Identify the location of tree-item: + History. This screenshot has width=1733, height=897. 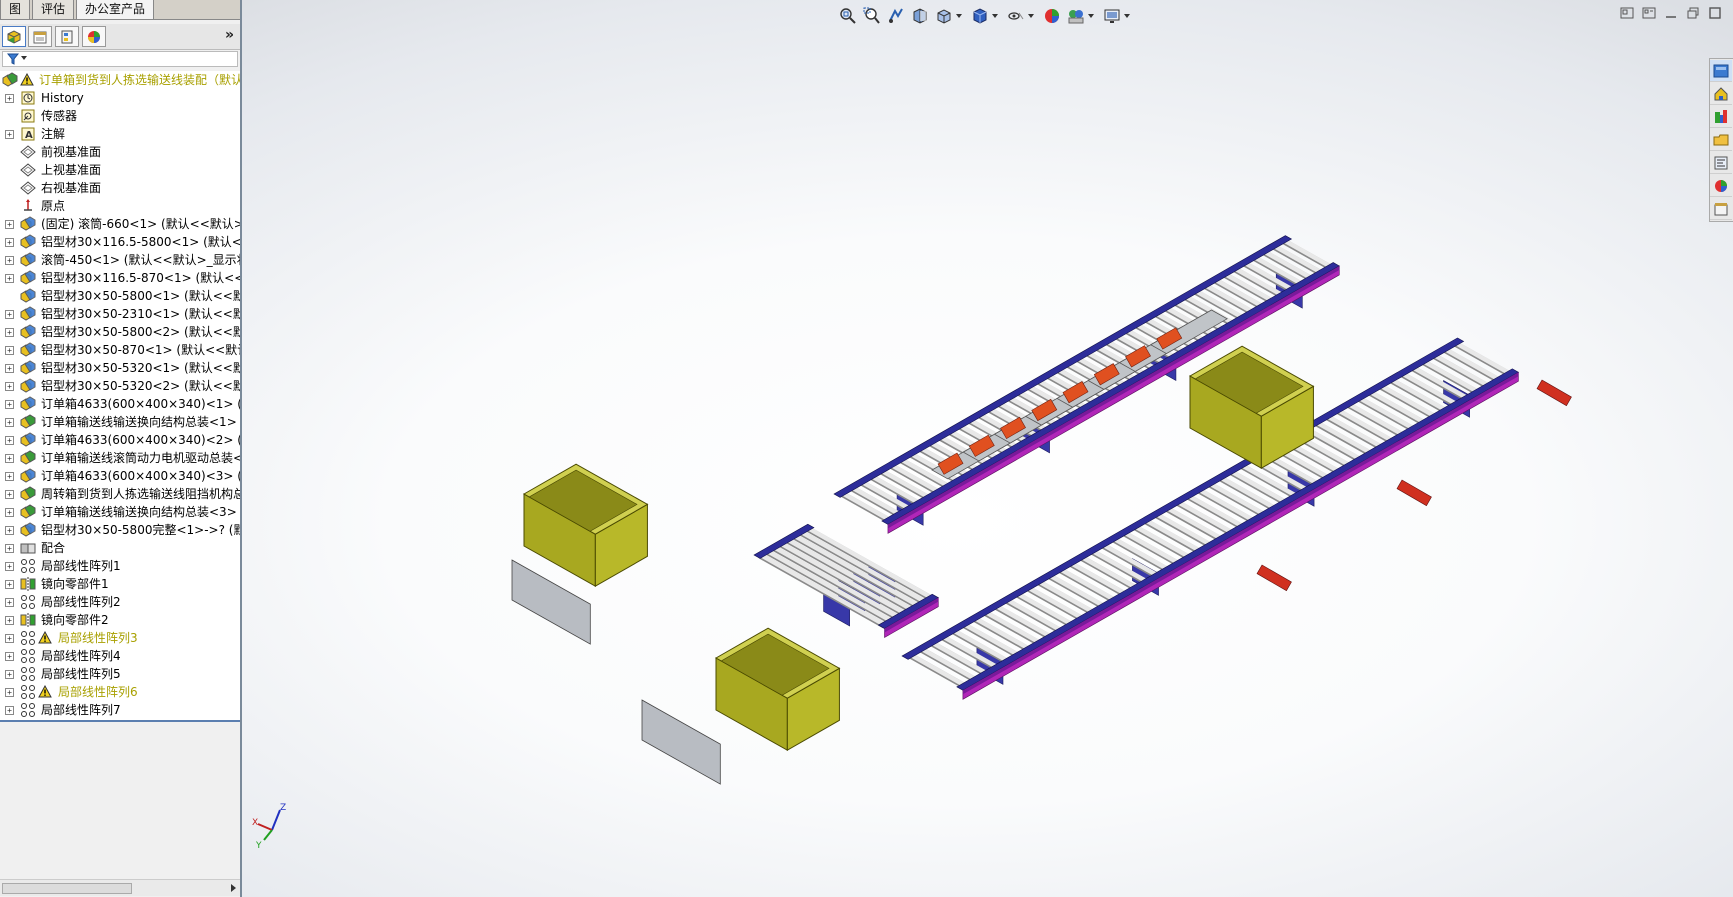
(120, 98).